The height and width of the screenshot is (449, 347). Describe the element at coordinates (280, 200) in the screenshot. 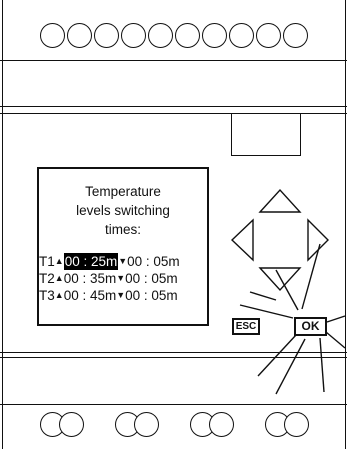

I see `arrow-up-icon` at that location.